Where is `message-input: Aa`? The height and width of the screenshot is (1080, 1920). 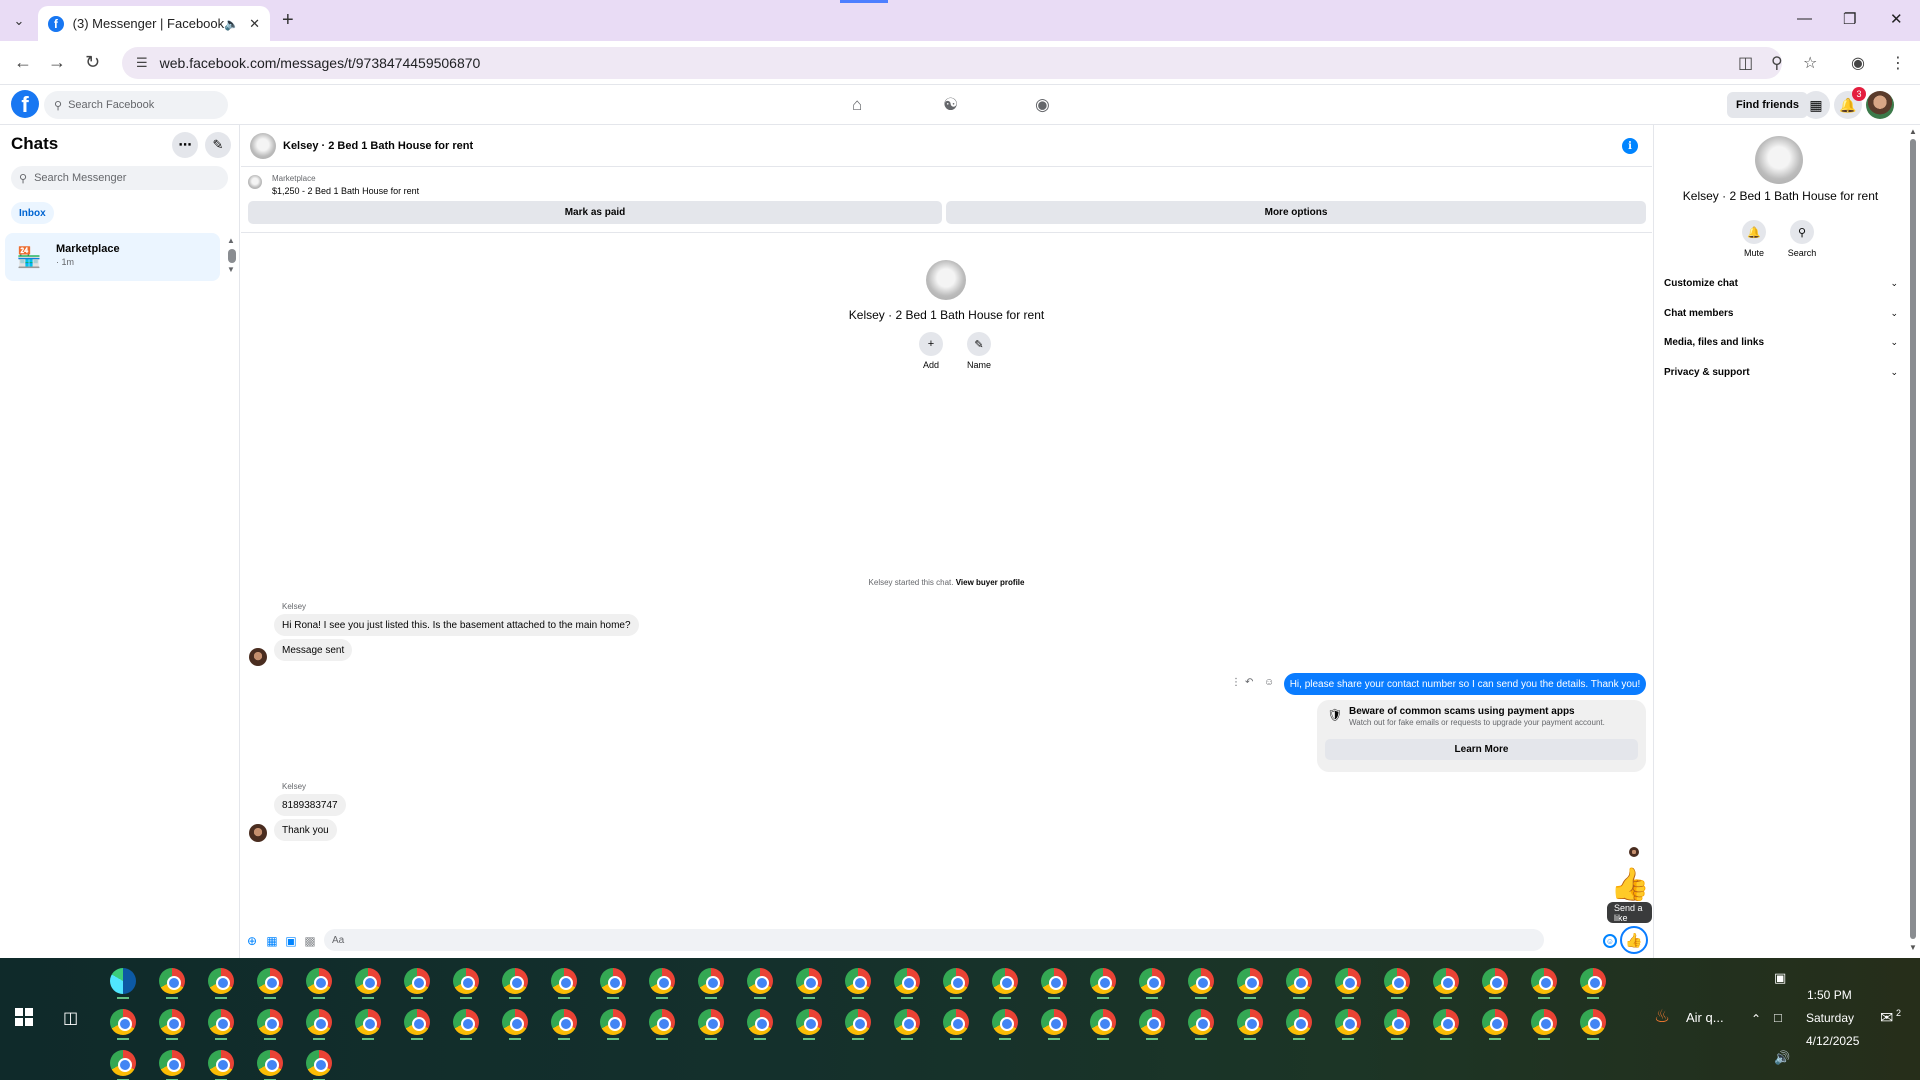
message-input: Aa is located at coordinates (934, 940).